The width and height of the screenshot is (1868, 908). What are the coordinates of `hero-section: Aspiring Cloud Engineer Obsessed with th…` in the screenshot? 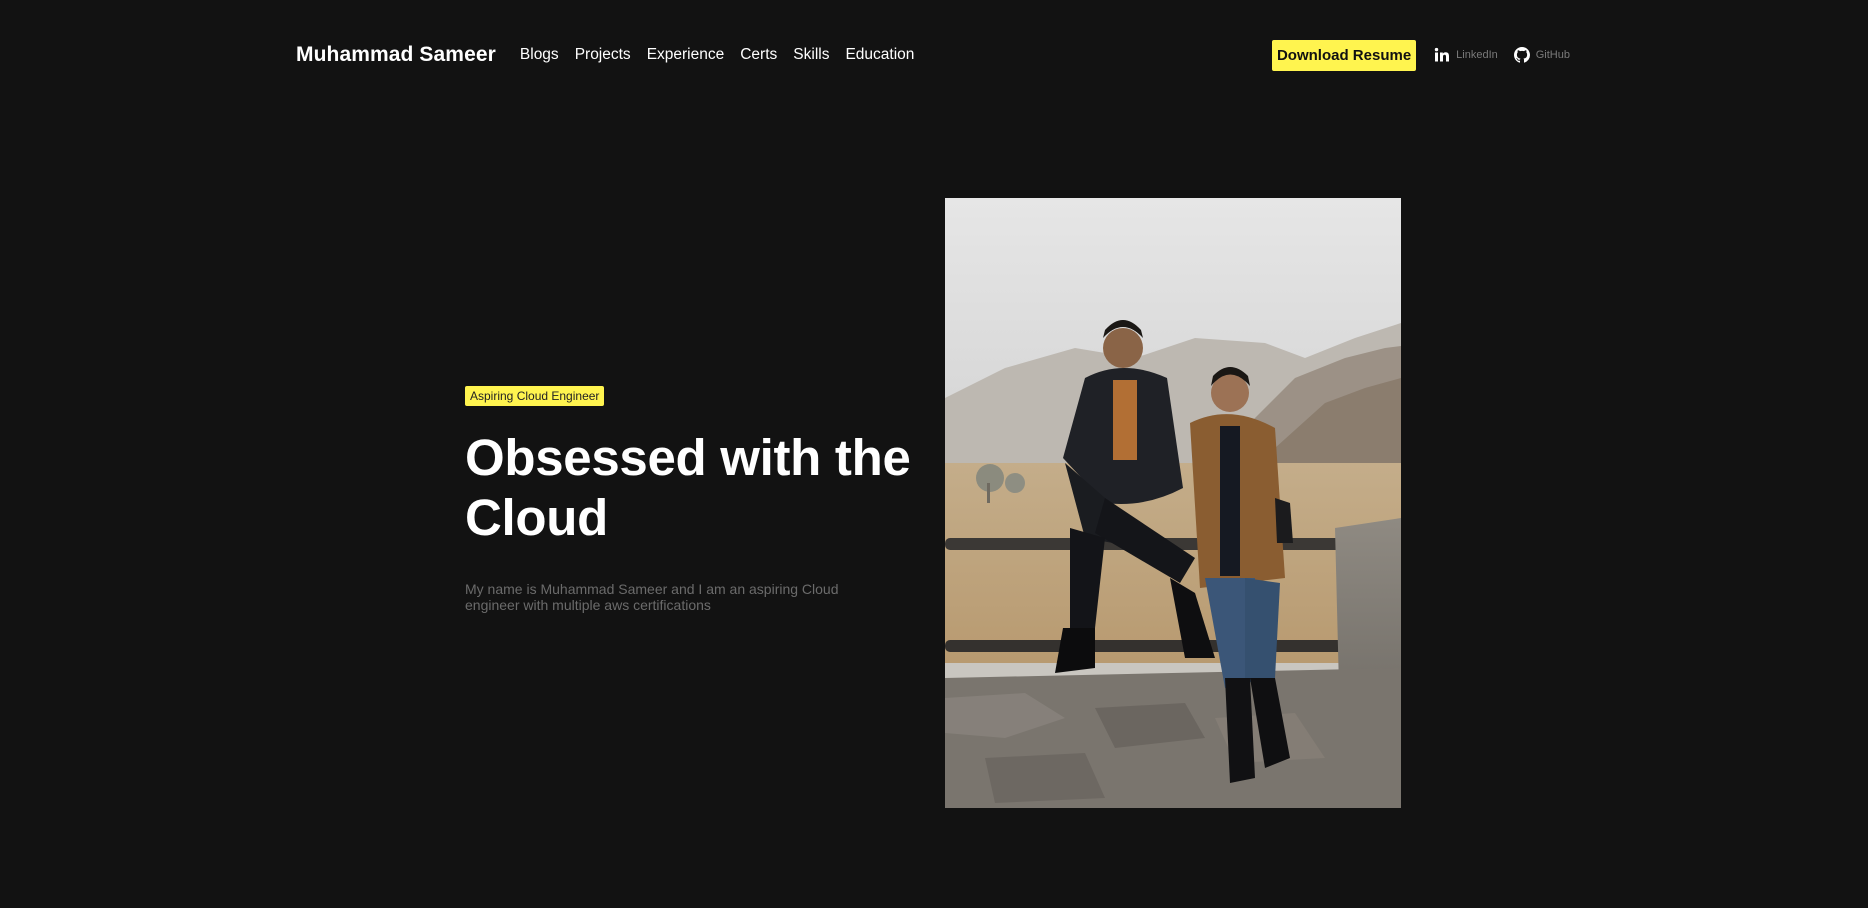 It's located at (700, 499).